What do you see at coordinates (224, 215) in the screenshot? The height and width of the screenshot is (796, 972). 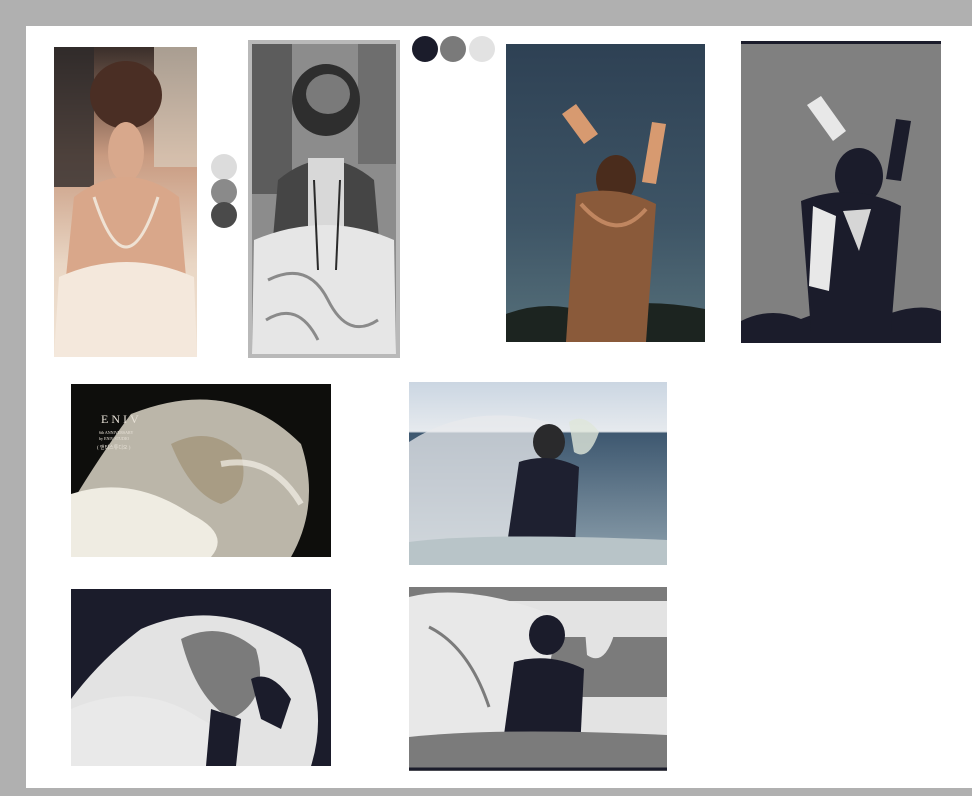 I see `palette-swatch-dark` at bounding box center [224, 215].